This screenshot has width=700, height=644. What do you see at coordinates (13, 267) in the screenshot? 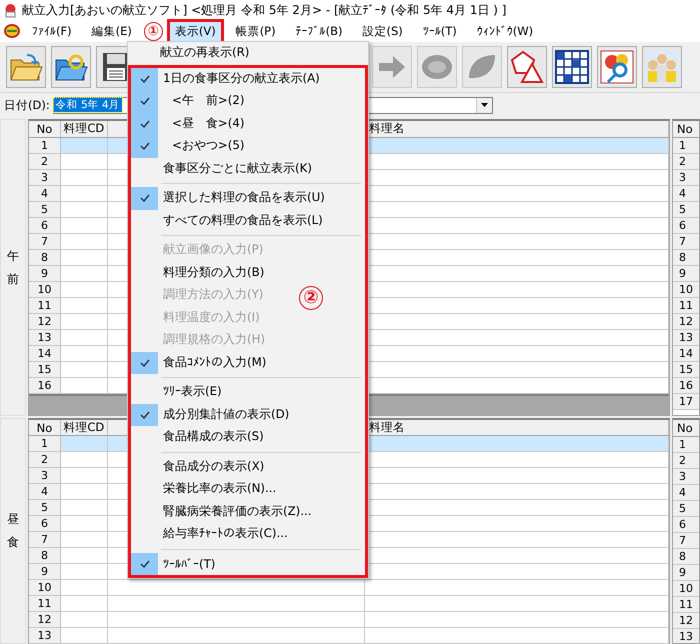
I see `section-label: 午前` at bounding box center [13, 267].